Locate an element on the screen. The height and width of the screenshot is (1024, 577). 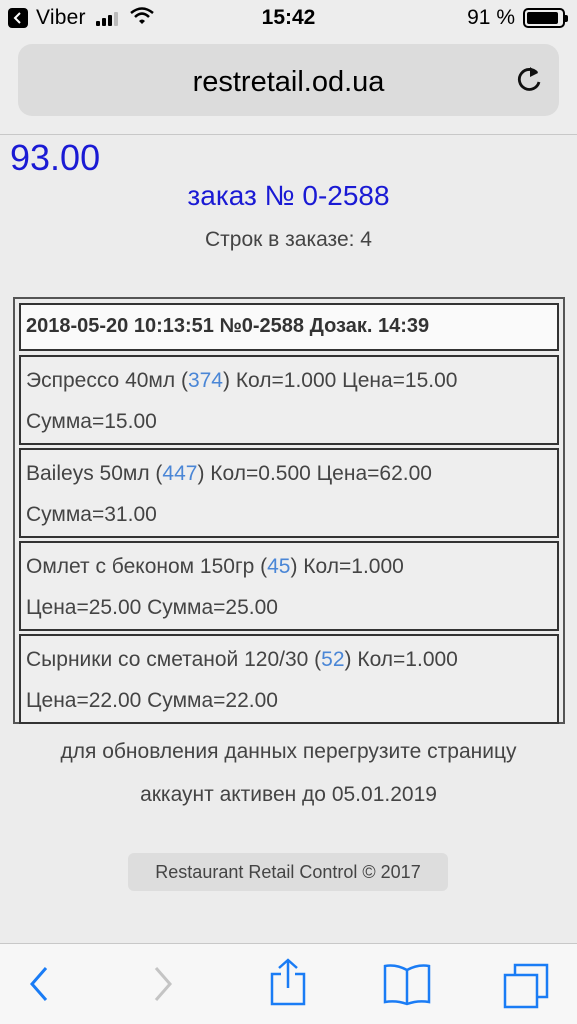
order-item-line1: Baileys 50мл (447) Кол=0.500 Цена=62.00 is located at coordinates (291, 473).